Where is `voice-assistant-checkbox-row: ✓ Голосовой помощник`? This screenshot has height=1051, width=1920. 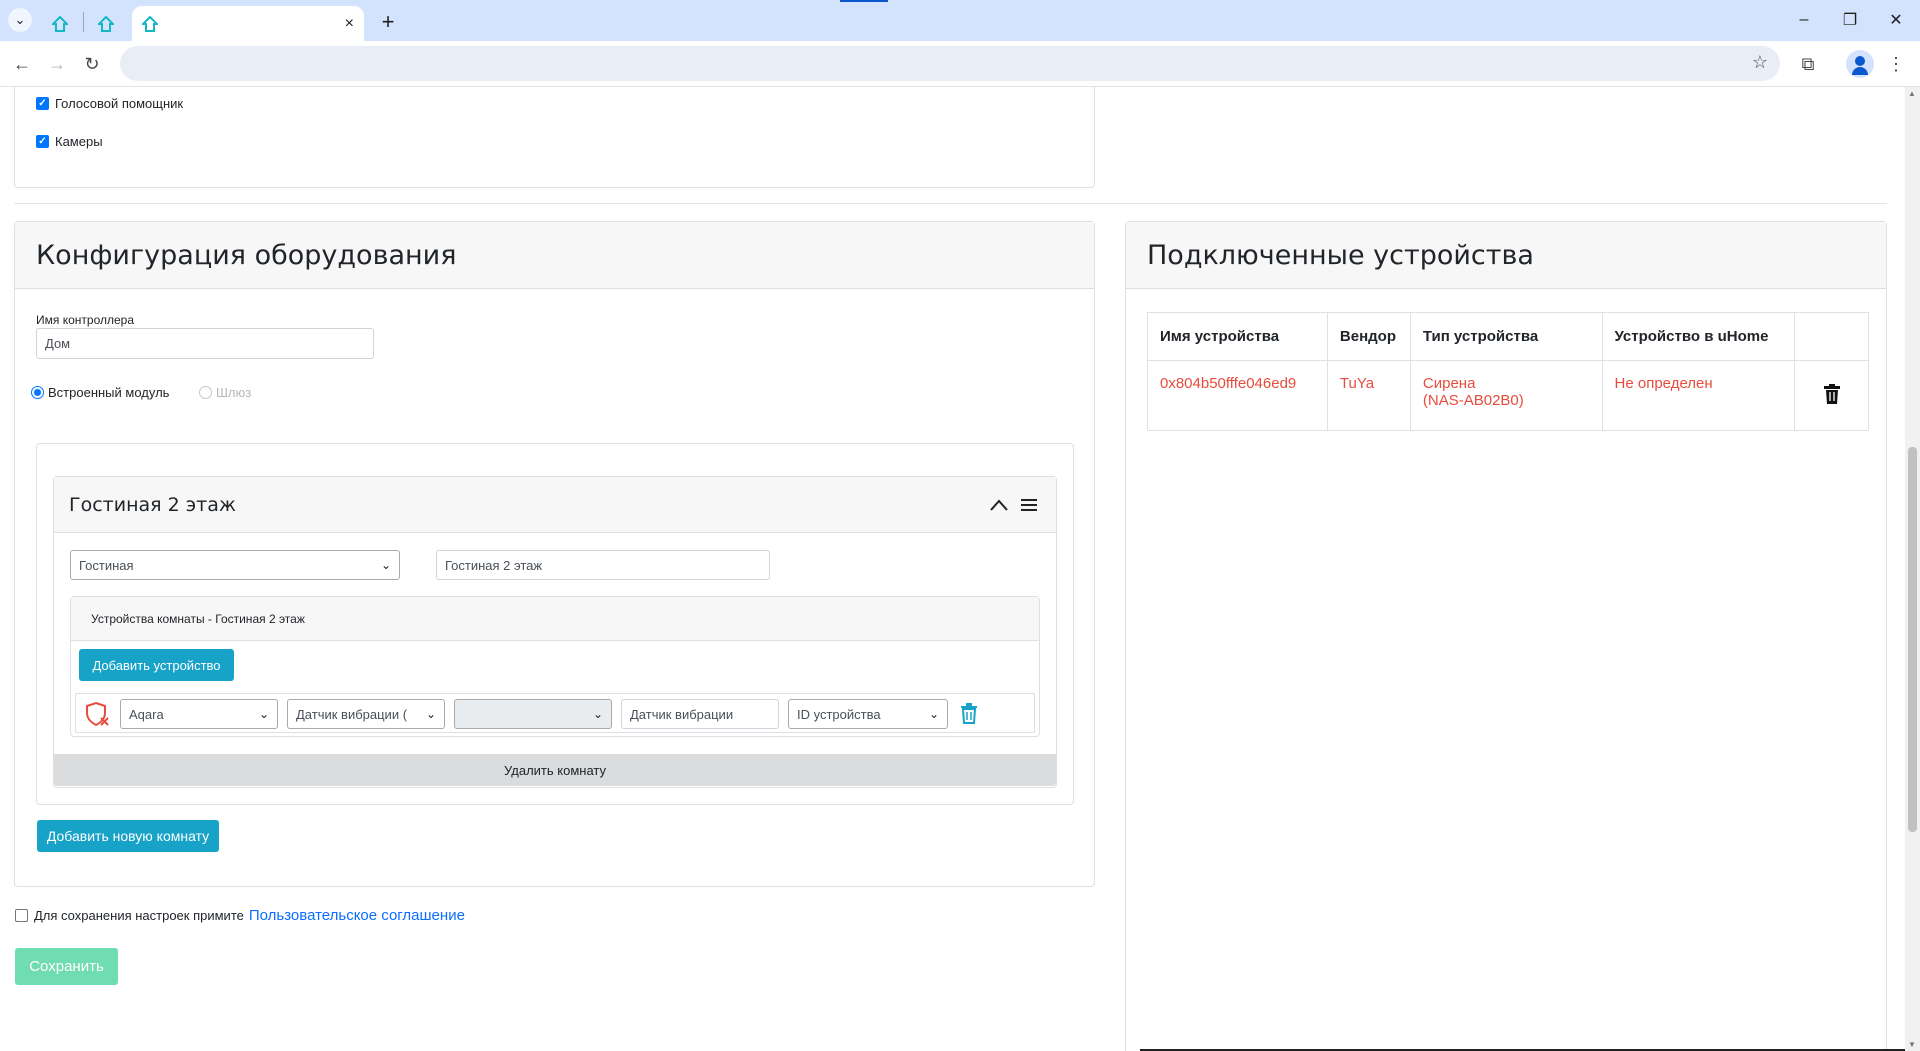 voice-assistant-checkbox-row: ✓ Голосовой помощник is located at coordinates (109, 103).